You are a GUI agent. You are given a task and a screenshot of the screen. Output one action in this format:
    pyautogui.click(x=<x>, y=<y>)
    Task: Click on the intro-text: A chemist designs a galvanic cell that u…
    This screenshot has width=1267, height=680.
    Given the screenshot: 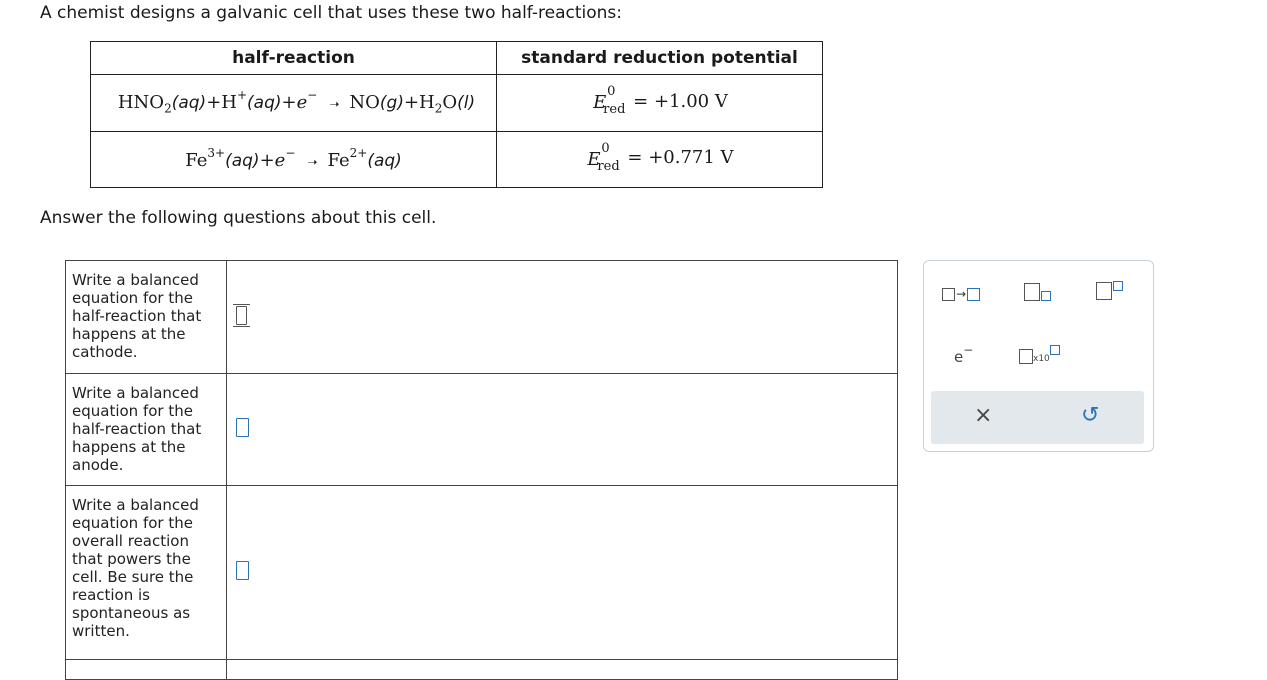 What is the action you would take?
    pyautogui.click(x=331, y=13)
    